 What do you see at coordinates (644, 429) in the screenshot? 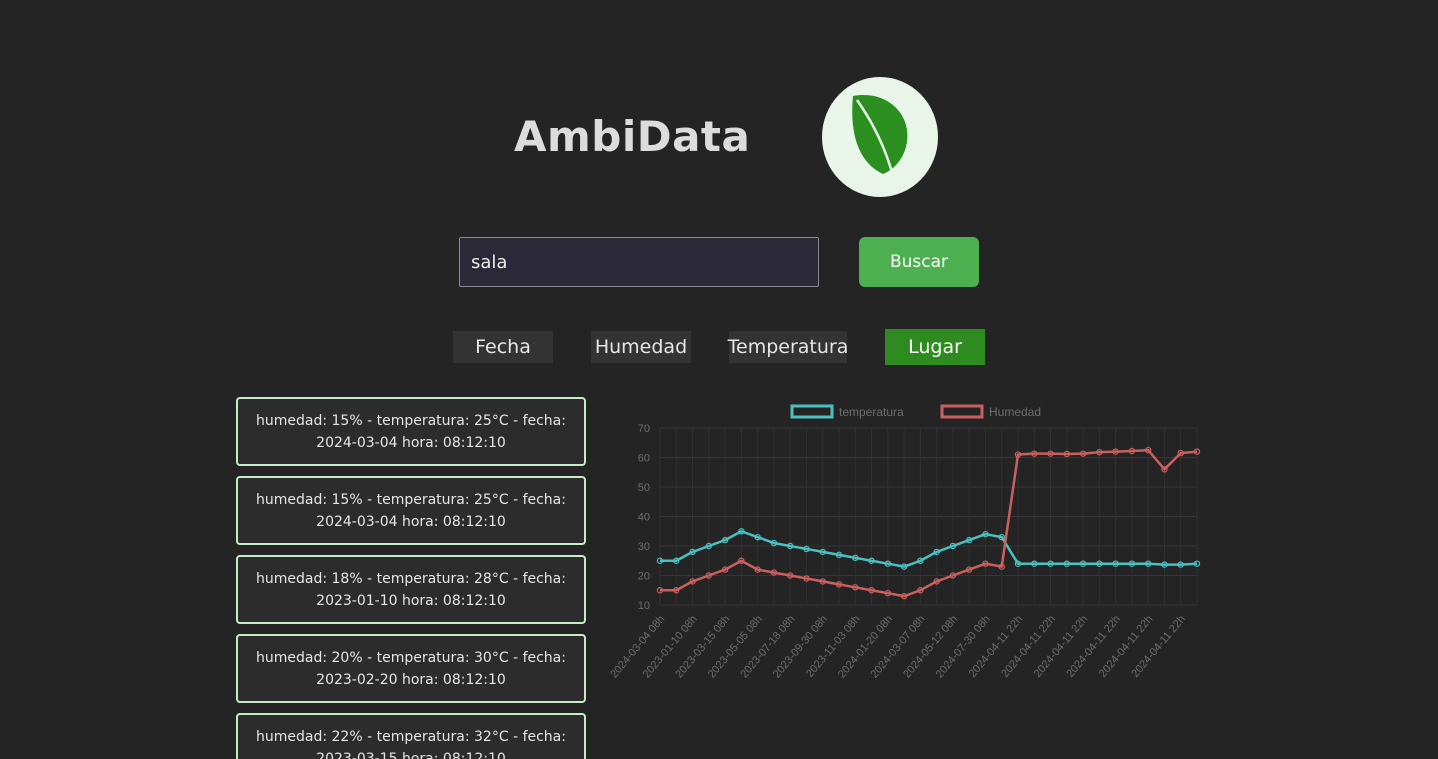
I see `y-tick-label: 70` at bounding box center [644, 429].